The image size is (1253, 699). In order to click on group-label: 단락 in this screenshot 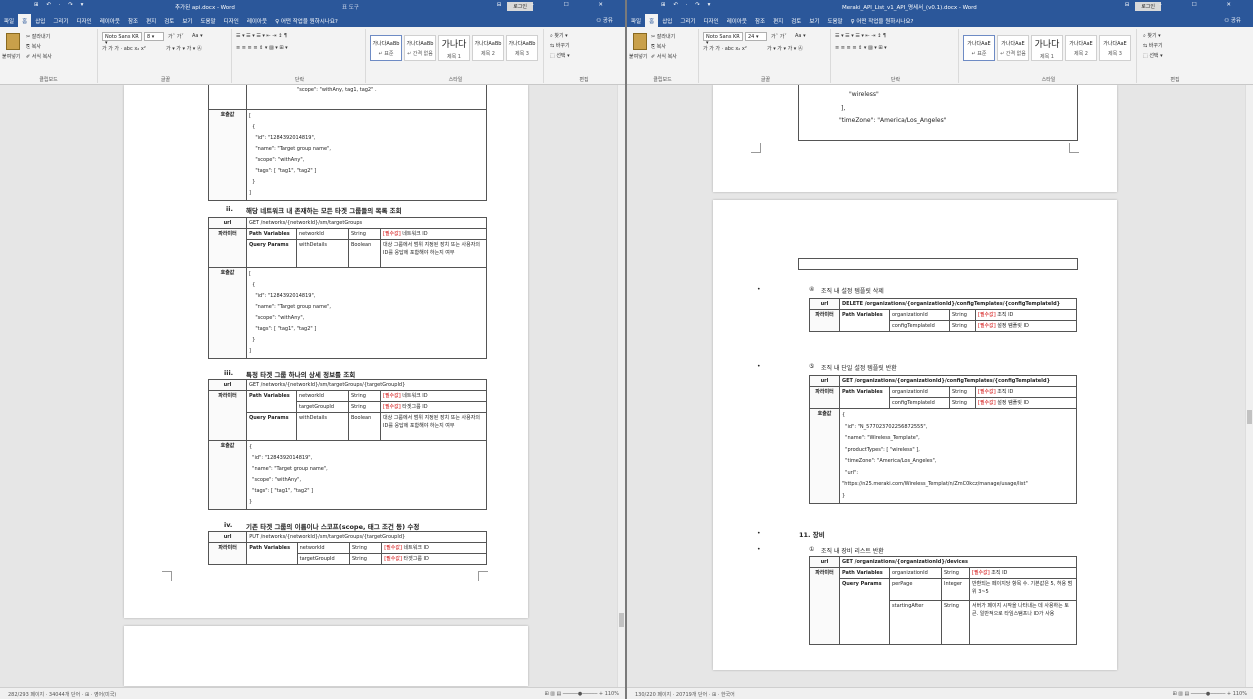, I will do `click(299, 80)`.